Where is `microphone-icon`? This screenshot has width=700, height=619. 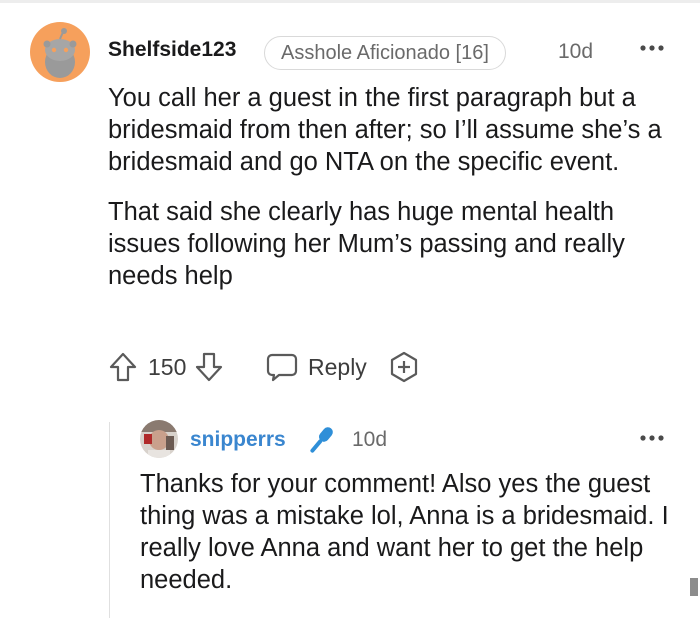 microphone-icon is located at coordinates (320, 440).